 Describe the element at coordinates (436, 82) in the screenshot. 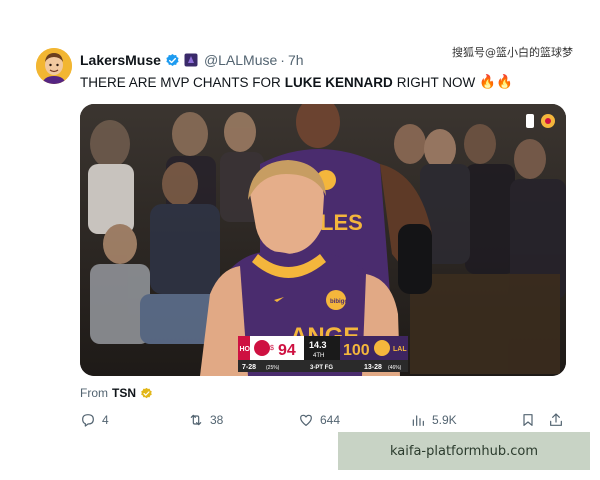

I see `post-text-end: RIGHT NOW` at that location.